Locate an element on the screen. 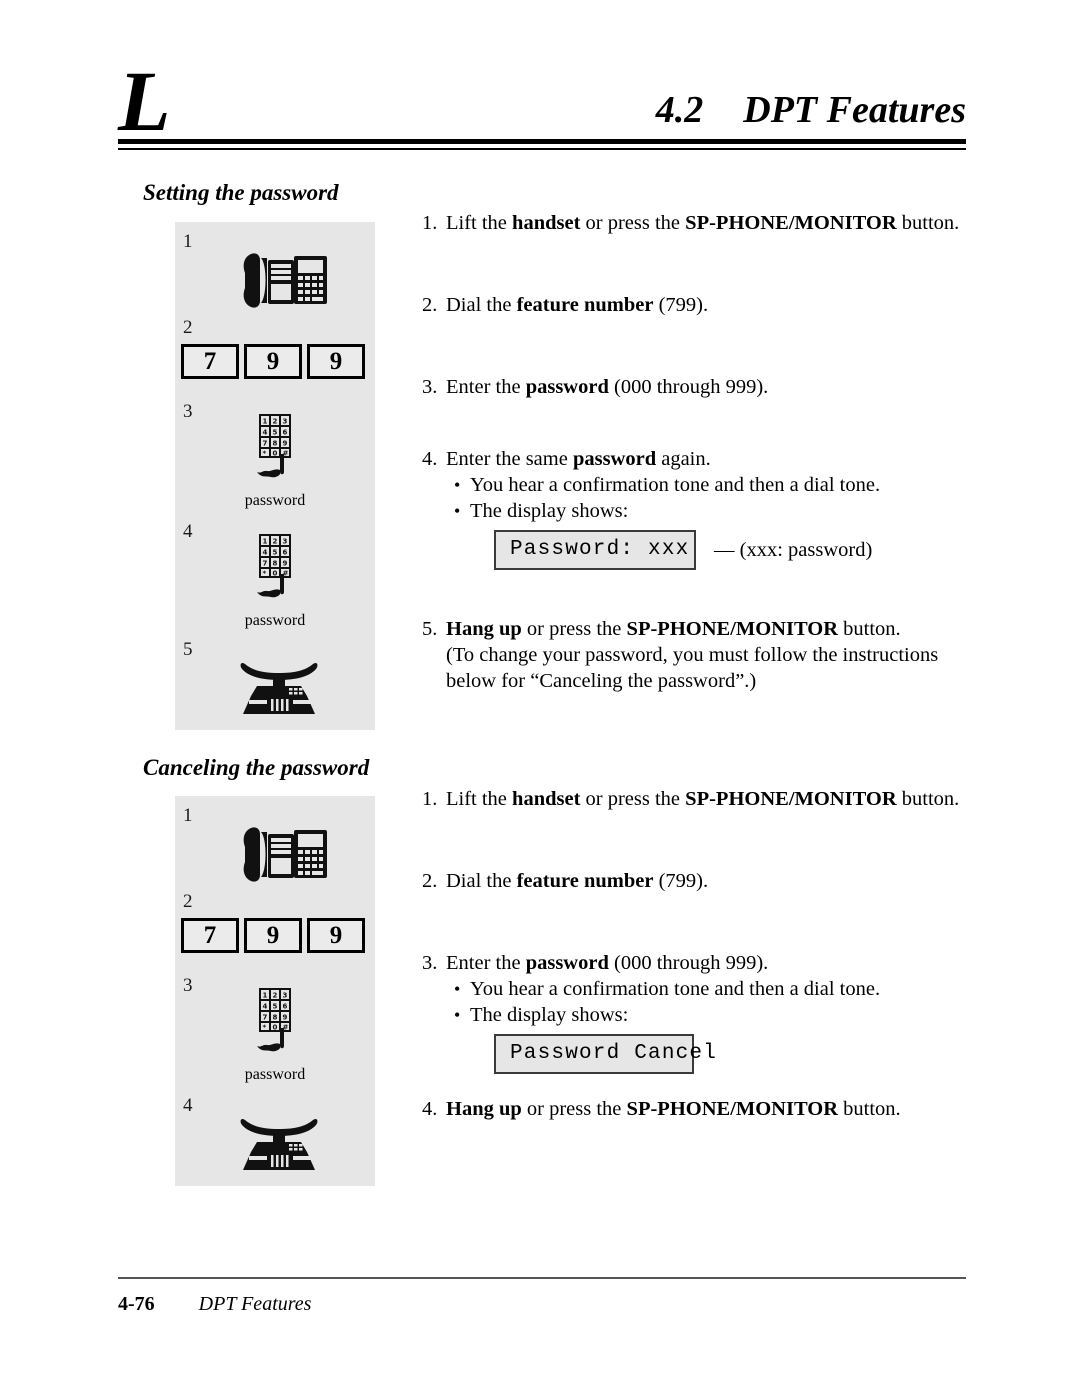 The image size is (1080, 1397). section-title: DPT Features is located at coordinates (854, 110).